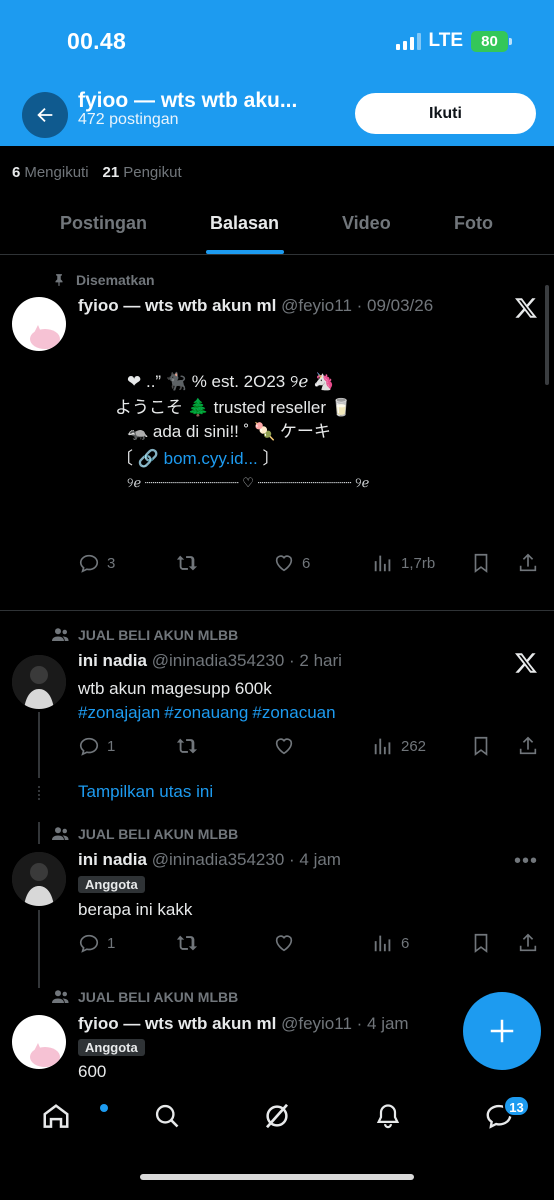  Describe the element at coordinates (247, 660) in the screenshot. I see `author-handle-date: @ininadia354230 · 2 hari` at that location.